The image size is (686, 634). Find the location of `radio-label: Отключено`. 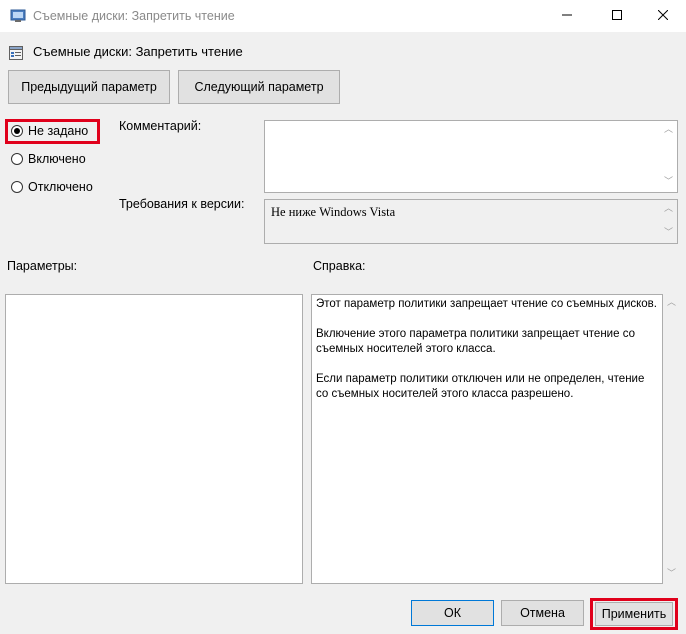

radio-label: Отключено is located at coordinates (60, 187).